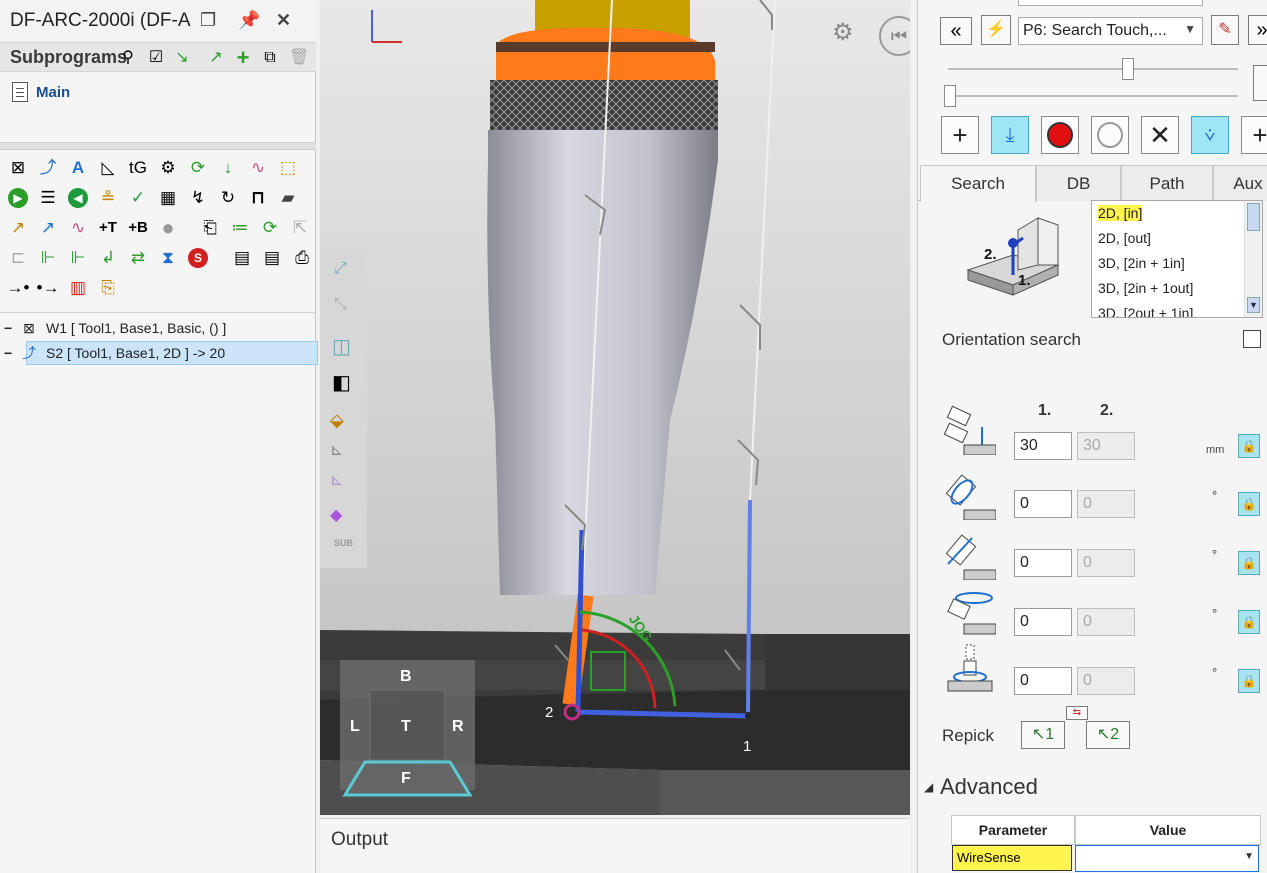 The height and width of the screenshot is (873, 1267). What do you see at coordinates (341, 346) in the screenshot?
I see `cube-mode-icon: ◫` at bounding box center [341, 346].